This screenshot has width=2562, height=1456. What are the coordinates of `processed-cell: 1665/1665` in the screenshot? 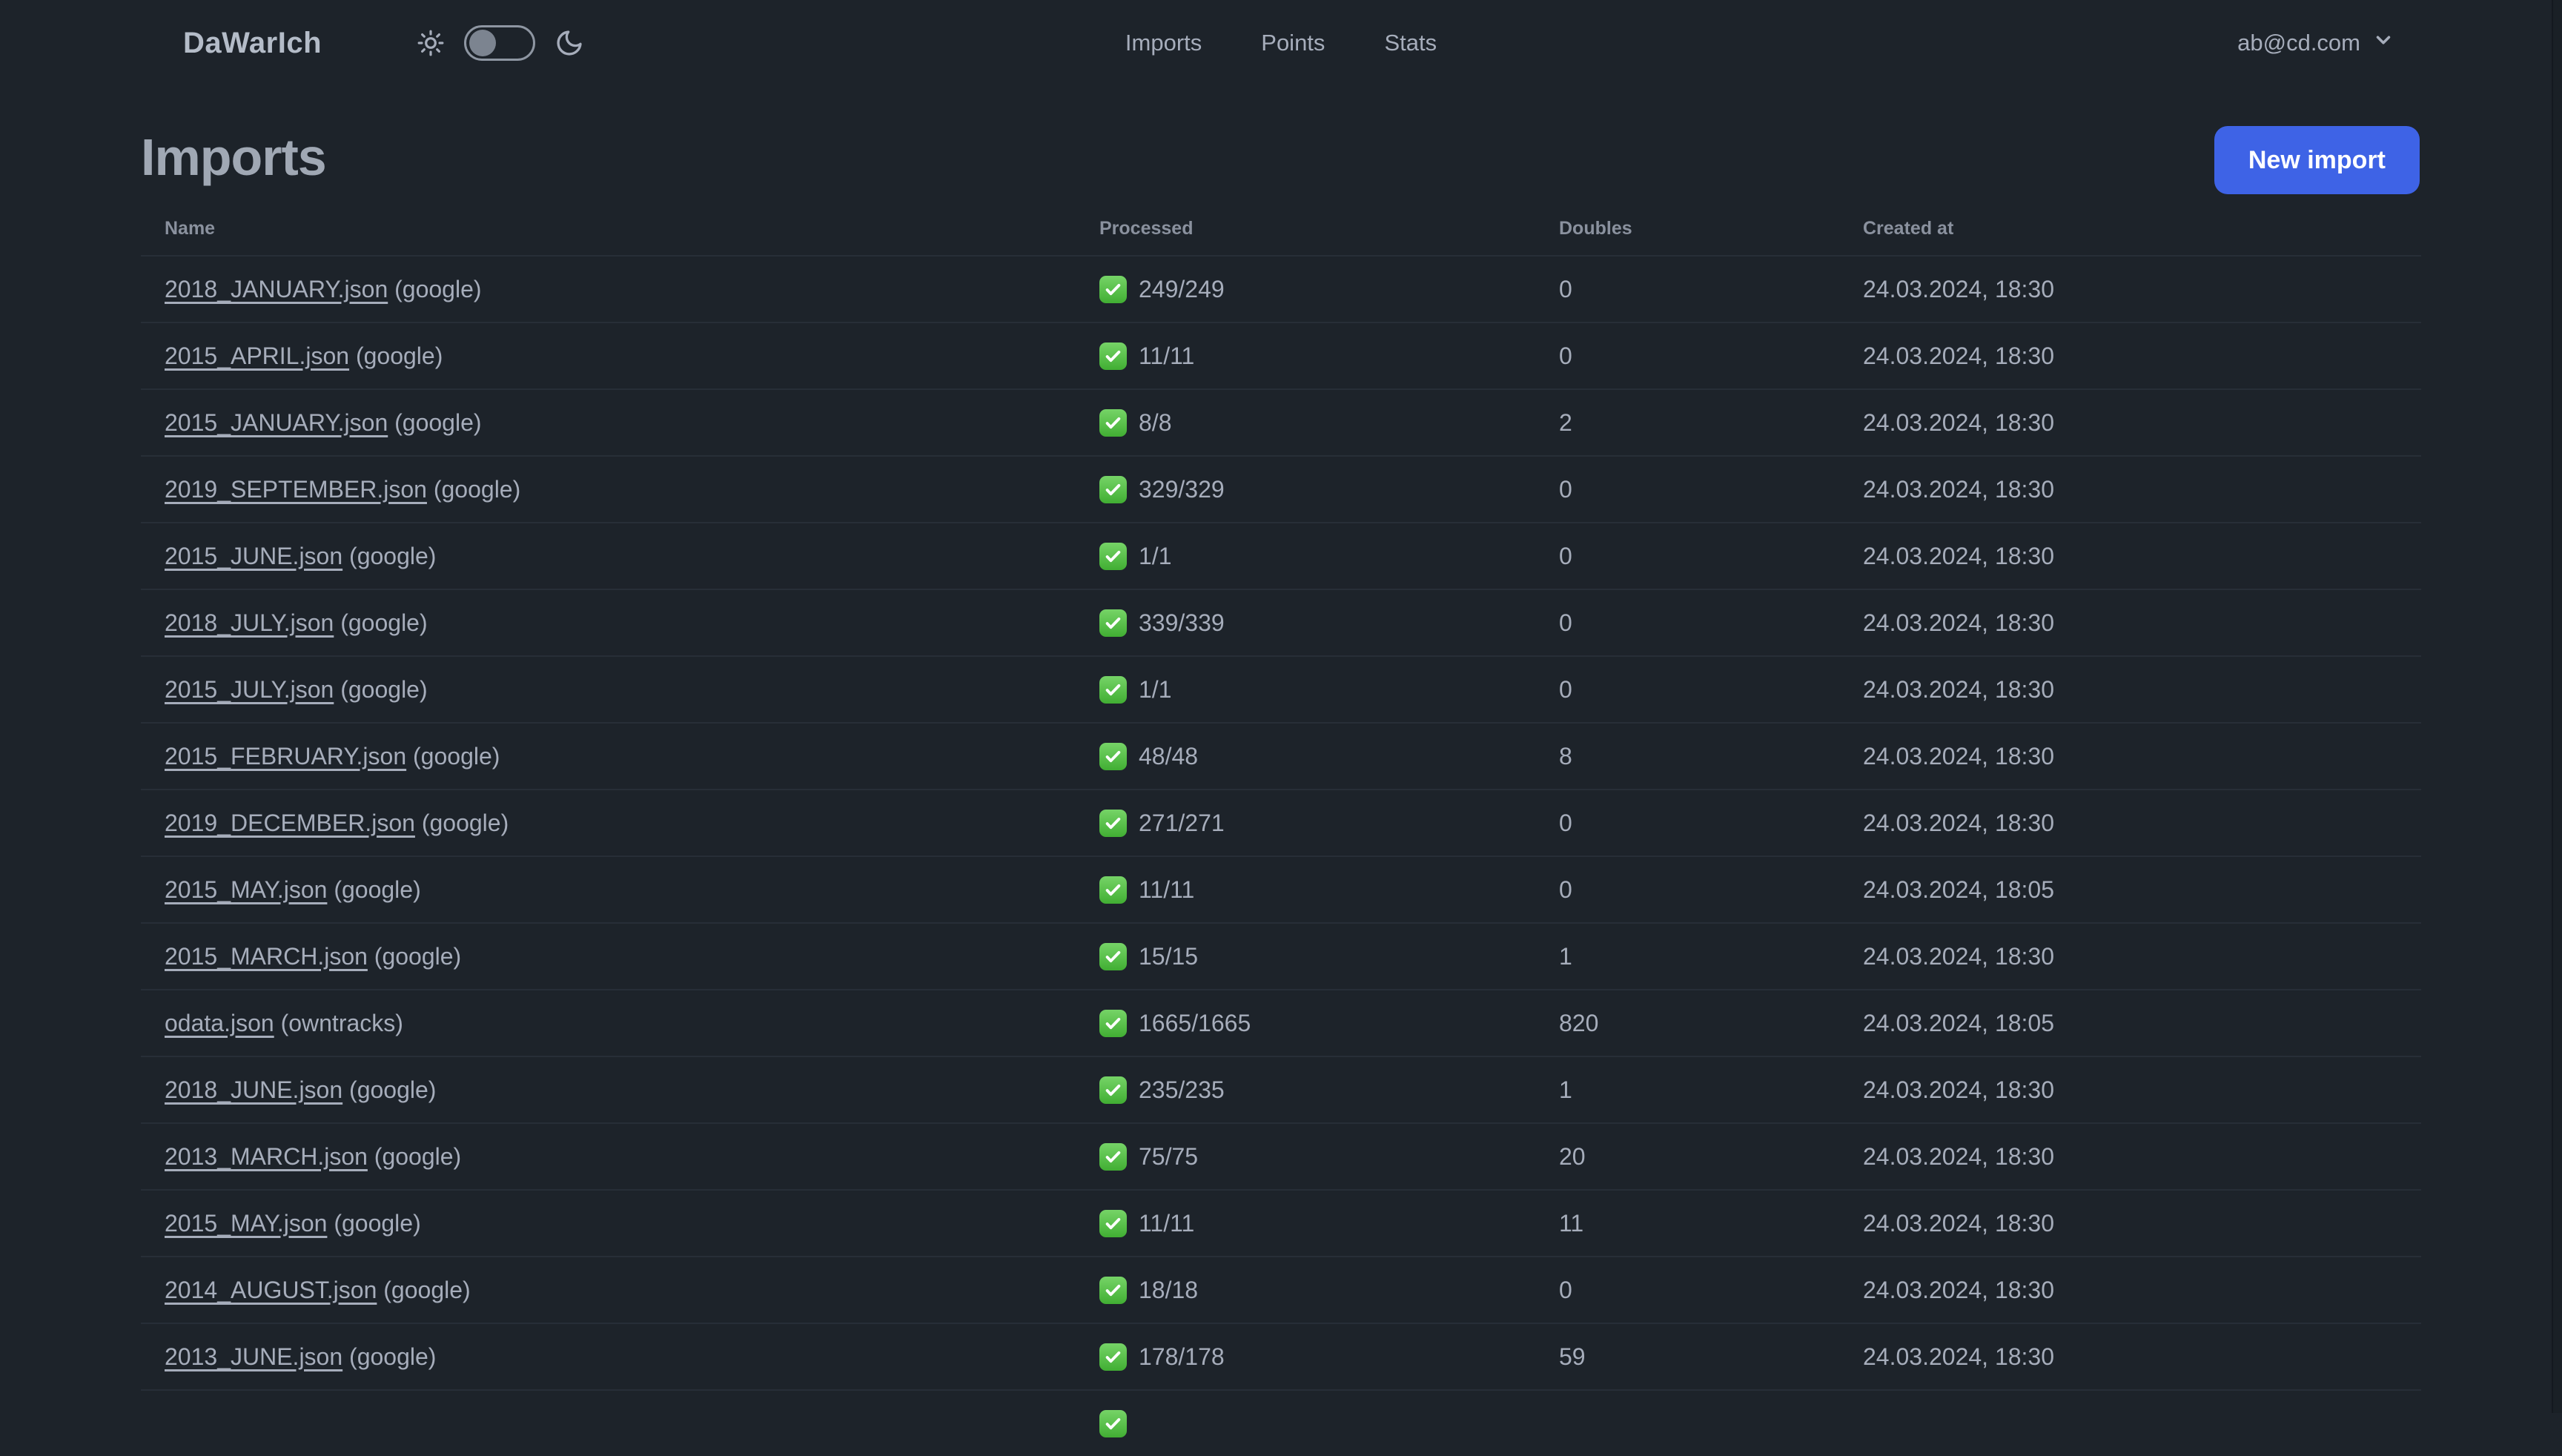 It's located at (1305, 1023).